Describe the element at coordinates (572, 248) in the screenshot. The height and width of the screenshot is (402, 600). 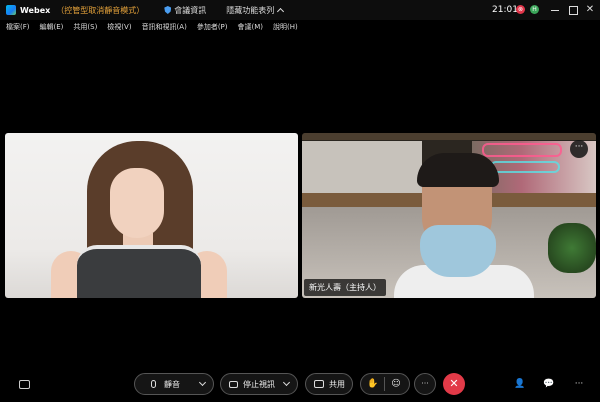
I see `host-video-plant` at that location.